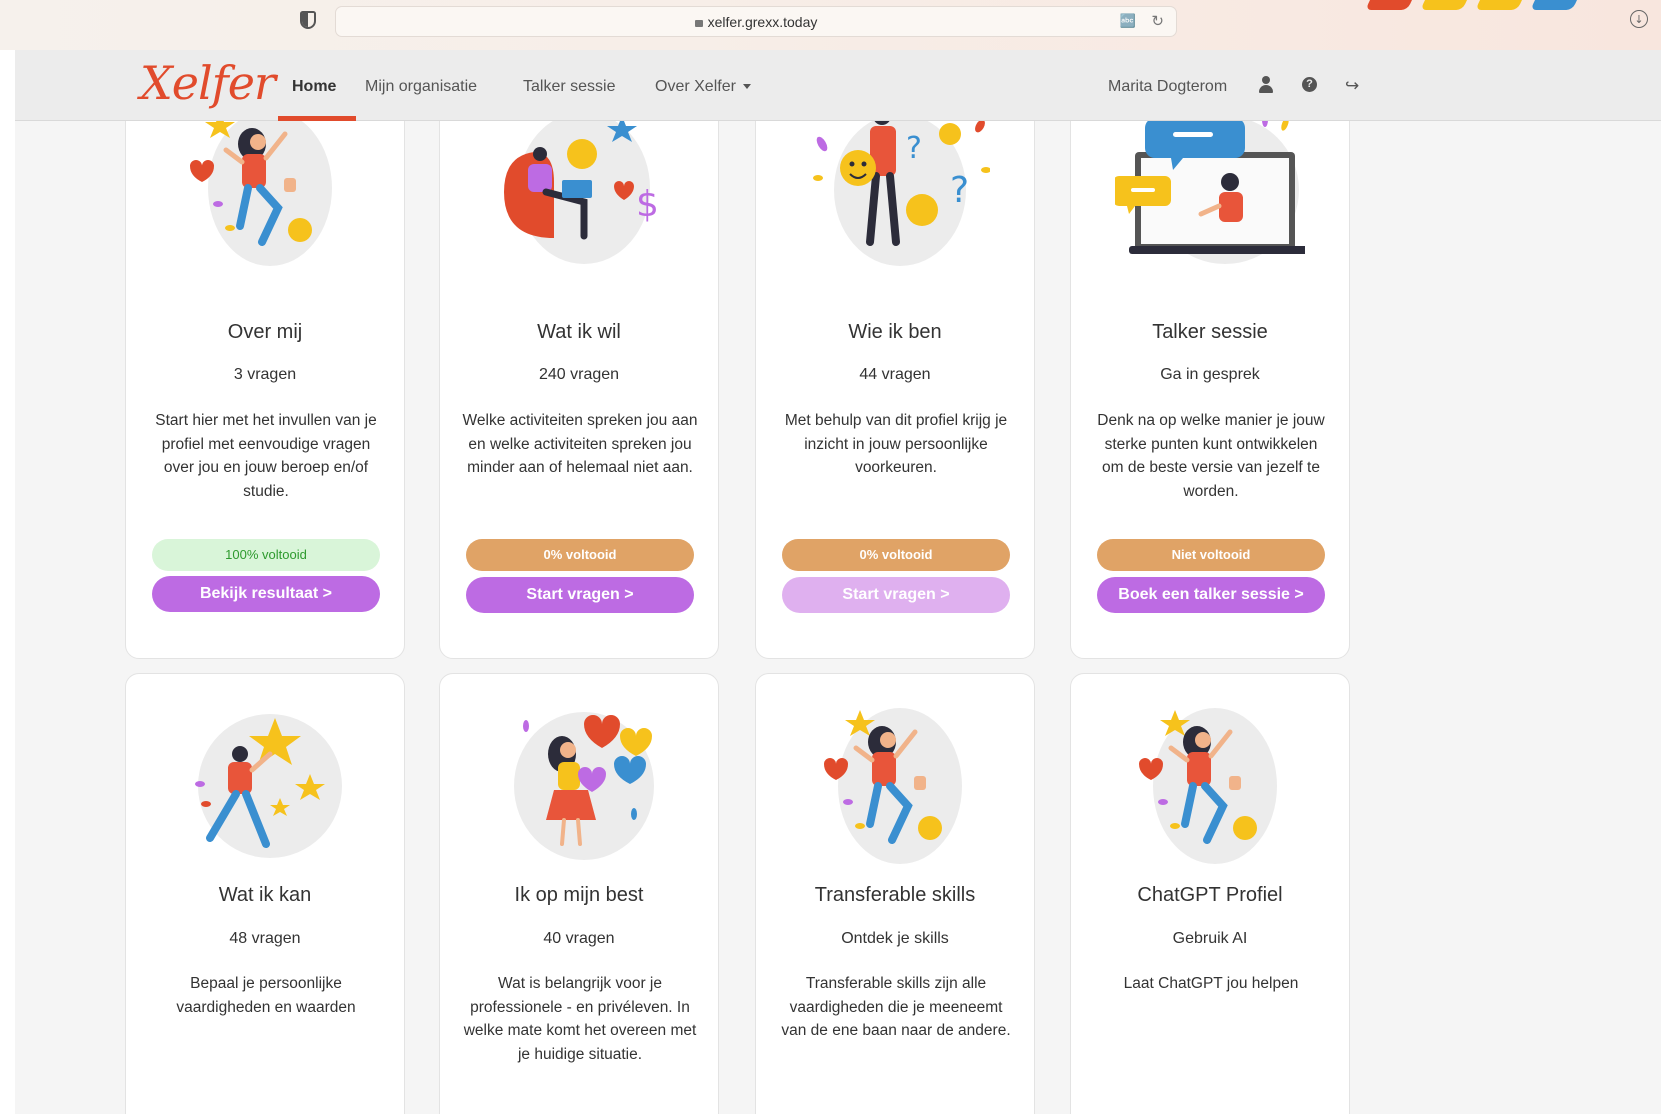  I want to click on url-text: xelfer.grexx.today, so click(756, 22).